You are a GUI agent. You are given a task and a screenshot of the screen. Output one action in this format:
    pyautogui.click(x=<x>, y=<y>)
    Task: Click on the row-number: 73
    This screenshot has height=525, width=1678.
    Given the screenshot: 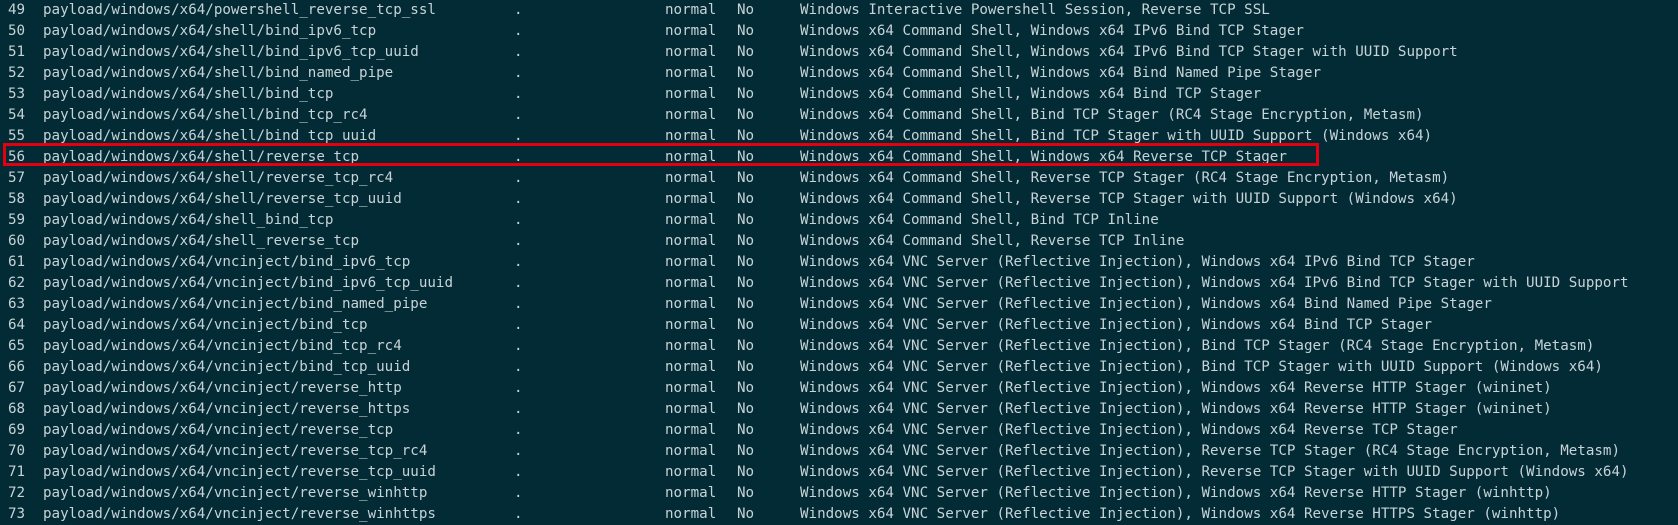 What is the action you would take?
    pyautogui.click(x=17, y=514)
    